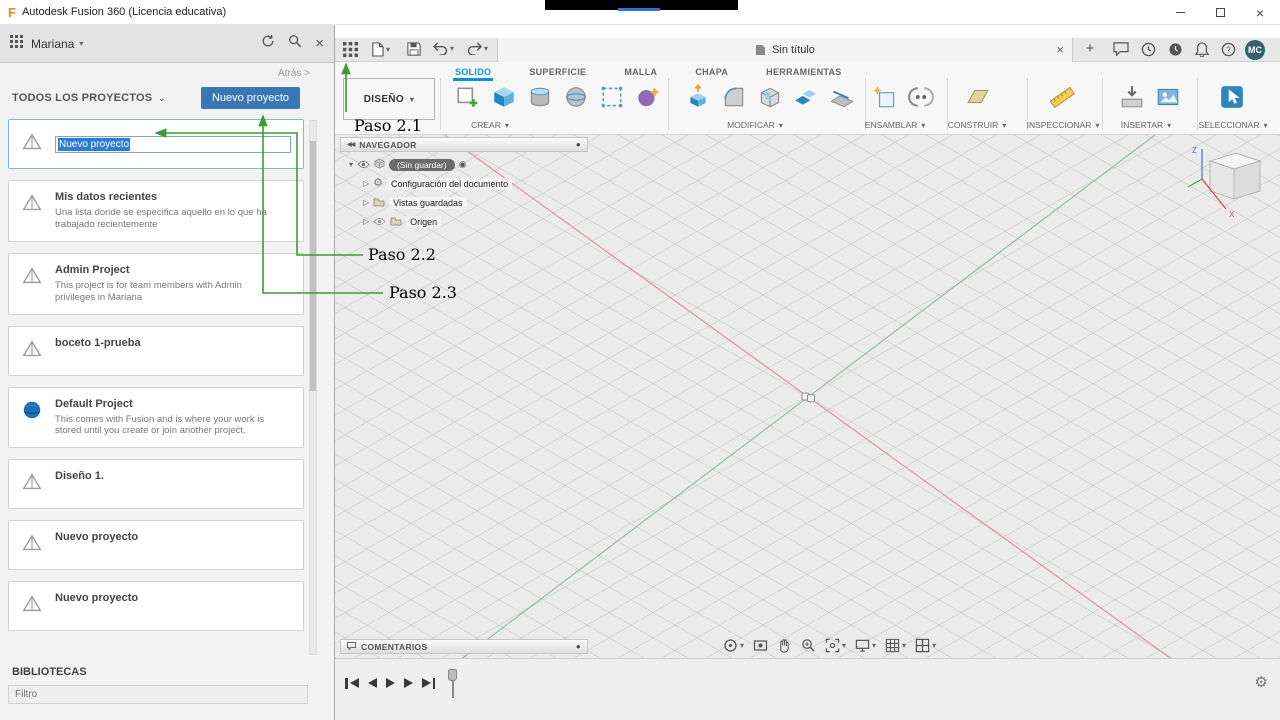 Image resolution: width=1280 pixels, height=720 pixels. I want to click on file-menu-caret: ▾, so click(388, 49).